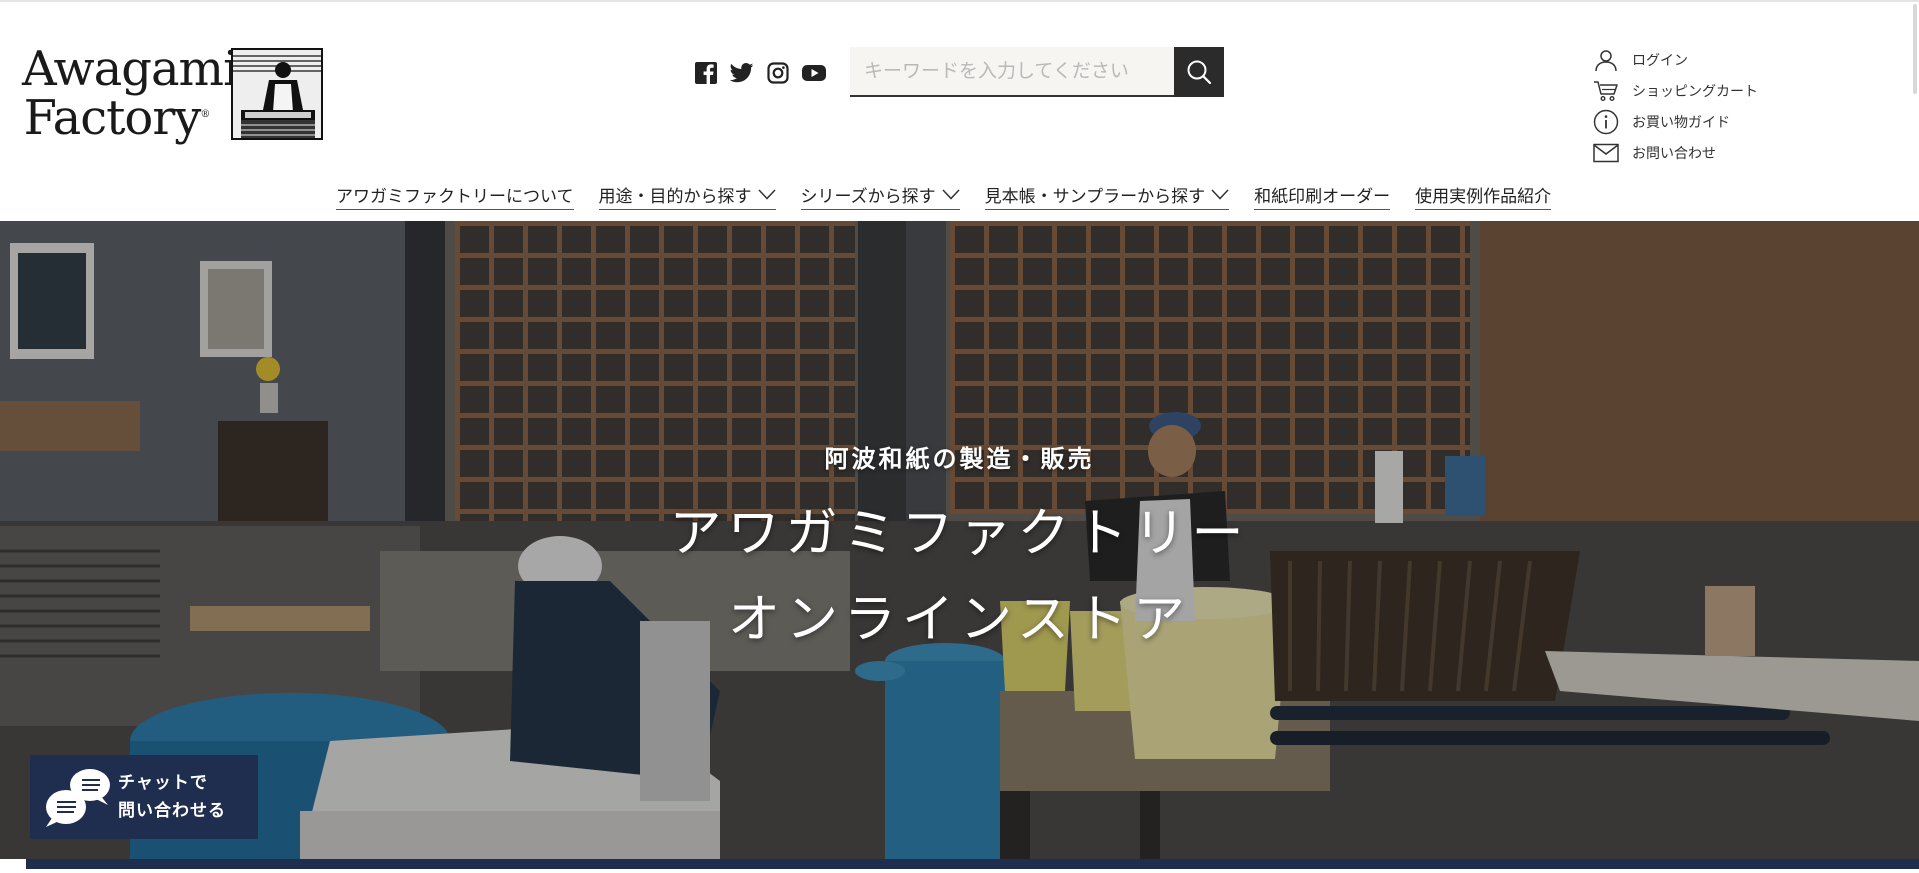 Image resolution: width=1919 pixels, height=873 pixels. What do you see at coordinates (117, 117) in the screenshot?
I see `logo-line-2: Factory®` at bounding box center [117, 117].